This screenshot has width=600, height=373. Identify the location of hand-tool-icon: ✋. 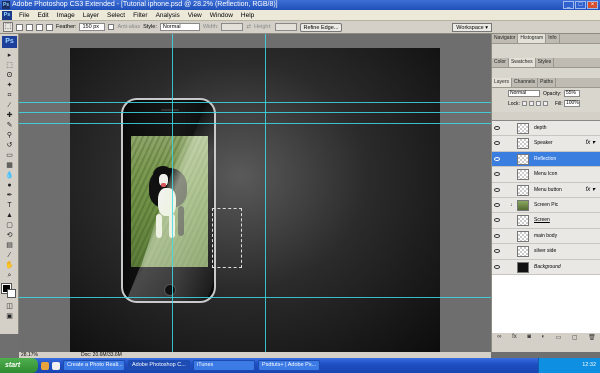
(9, 265).